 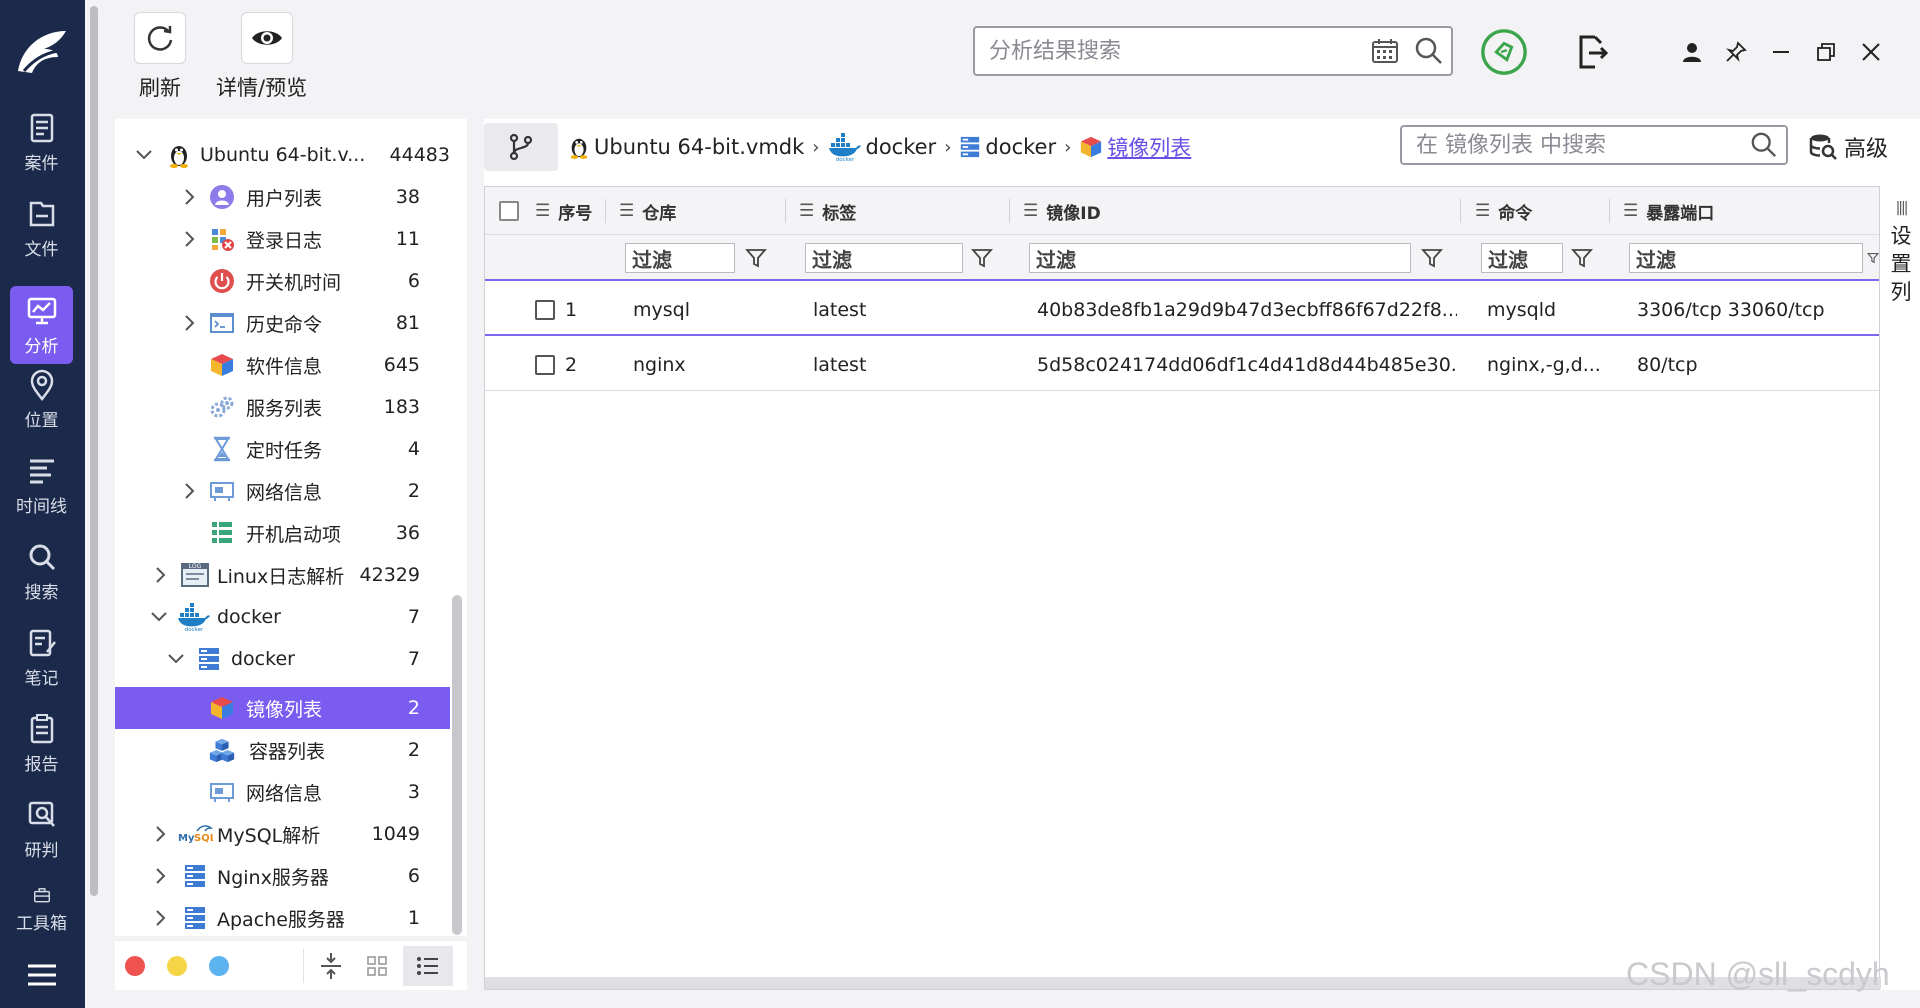 I want to click on tree-node-docker: docker docker 7, so click(x=282, y=617).